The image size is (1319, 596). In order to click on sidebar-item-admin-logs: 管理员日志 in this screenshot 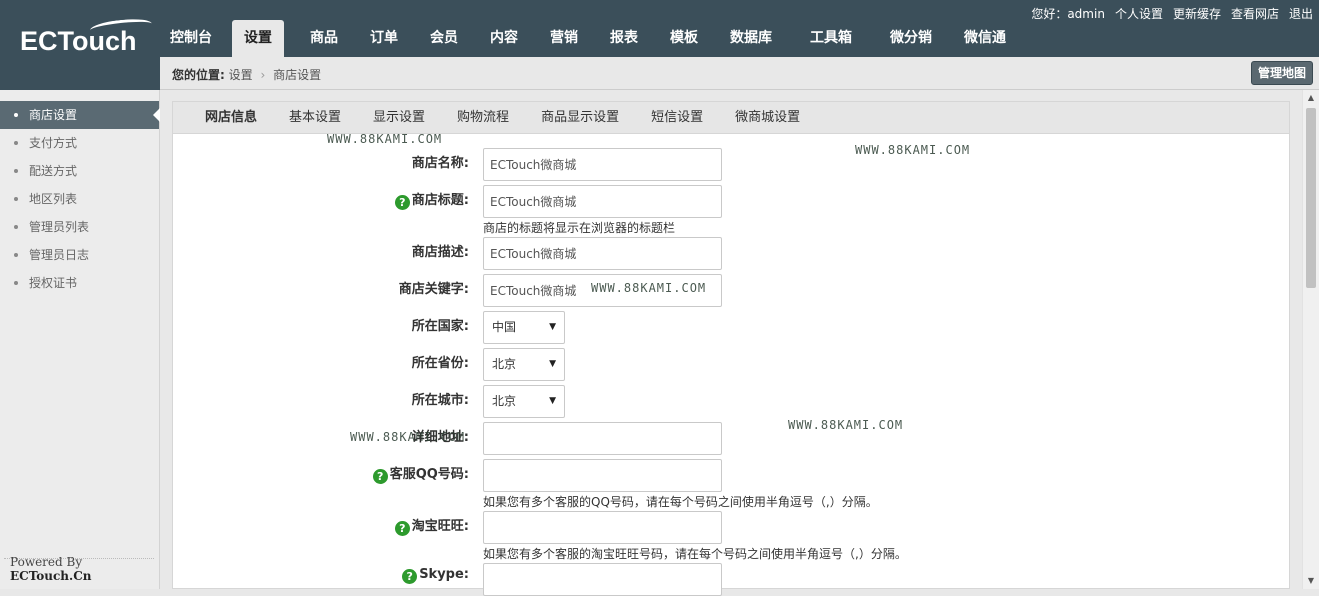, I will do `click(79, 255)`.